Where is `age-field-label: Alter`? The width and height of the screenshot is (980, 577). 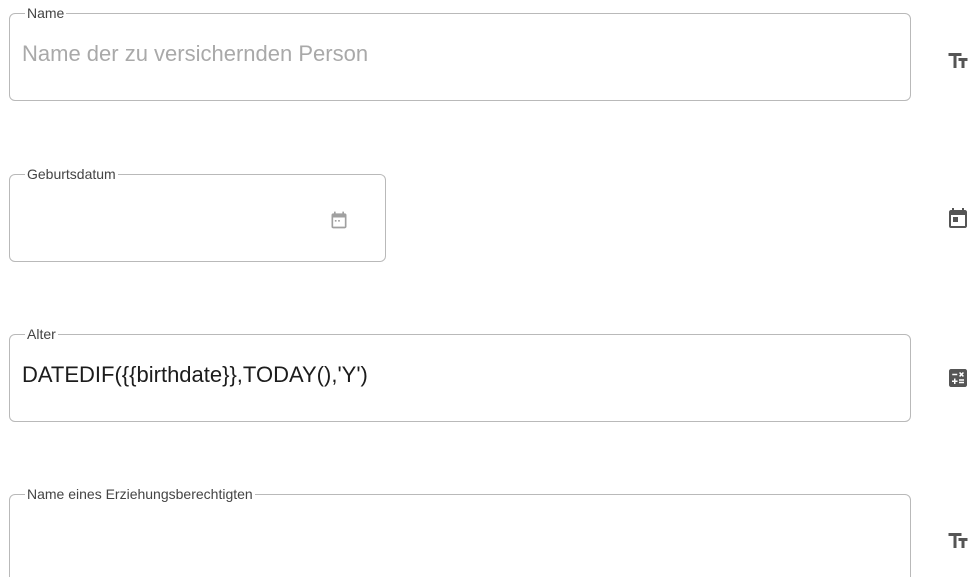 age-field-label: Alter is located at coordinates (41, 334).